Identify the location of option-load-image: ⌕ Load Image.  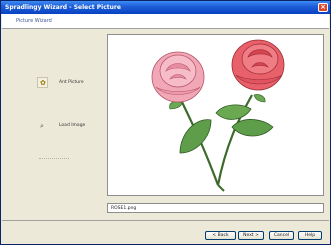
(67, 126).